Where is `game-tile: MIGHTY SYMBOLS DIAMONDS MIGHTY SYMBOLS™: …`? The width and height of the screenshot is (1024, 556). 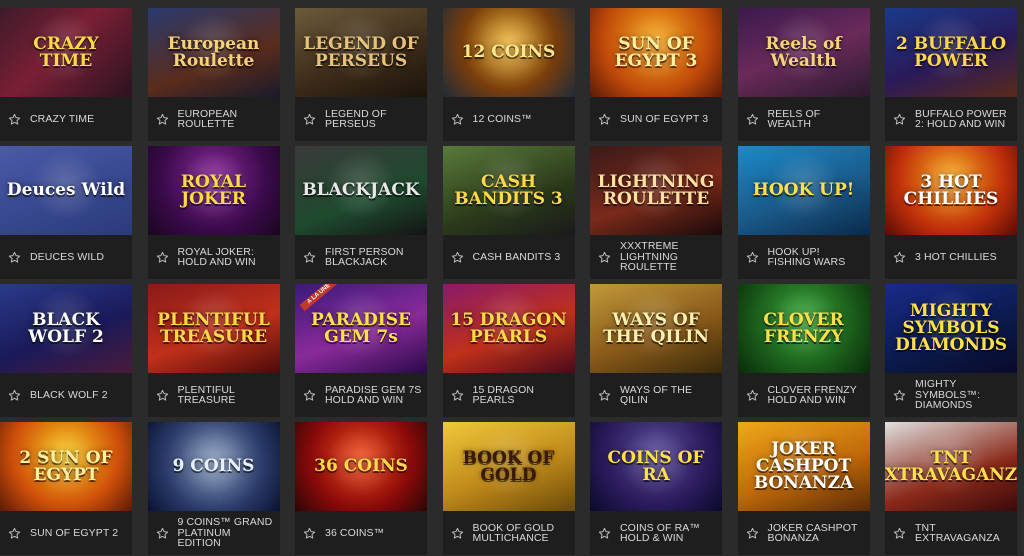
game-tile: MIGHTY SYMBOLS DIAMONDS MIGHTY SYMBOLS™: … is located at coordinates (951, 350).